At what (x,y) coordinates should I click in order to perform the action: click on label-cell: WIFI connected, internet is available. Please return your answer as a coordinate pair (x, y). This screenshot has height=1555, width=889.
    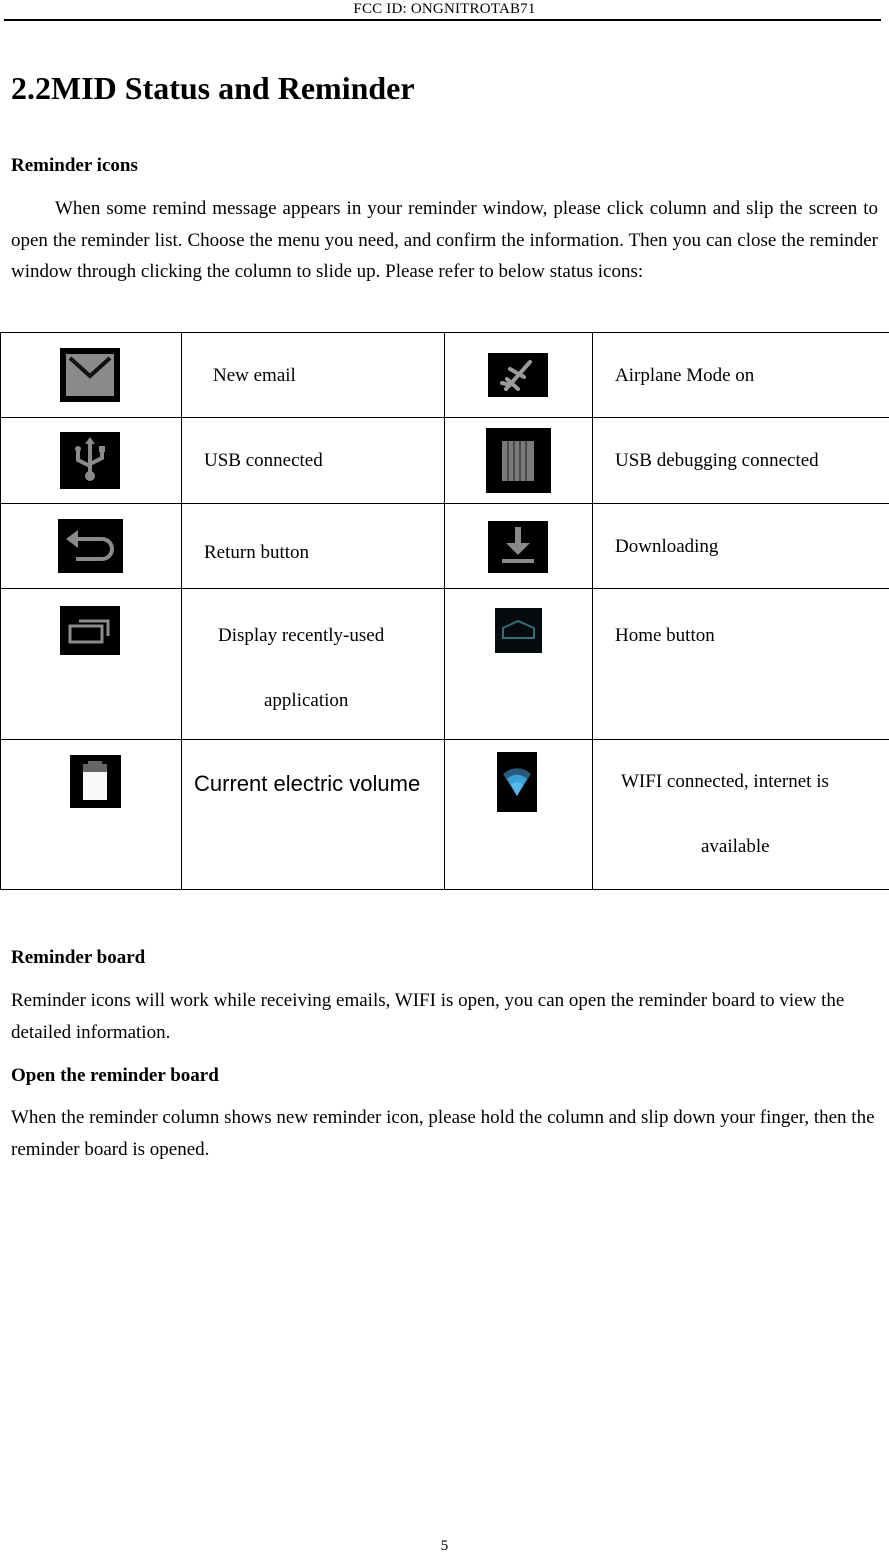
    Looking at the image, I should click on (741, 815).